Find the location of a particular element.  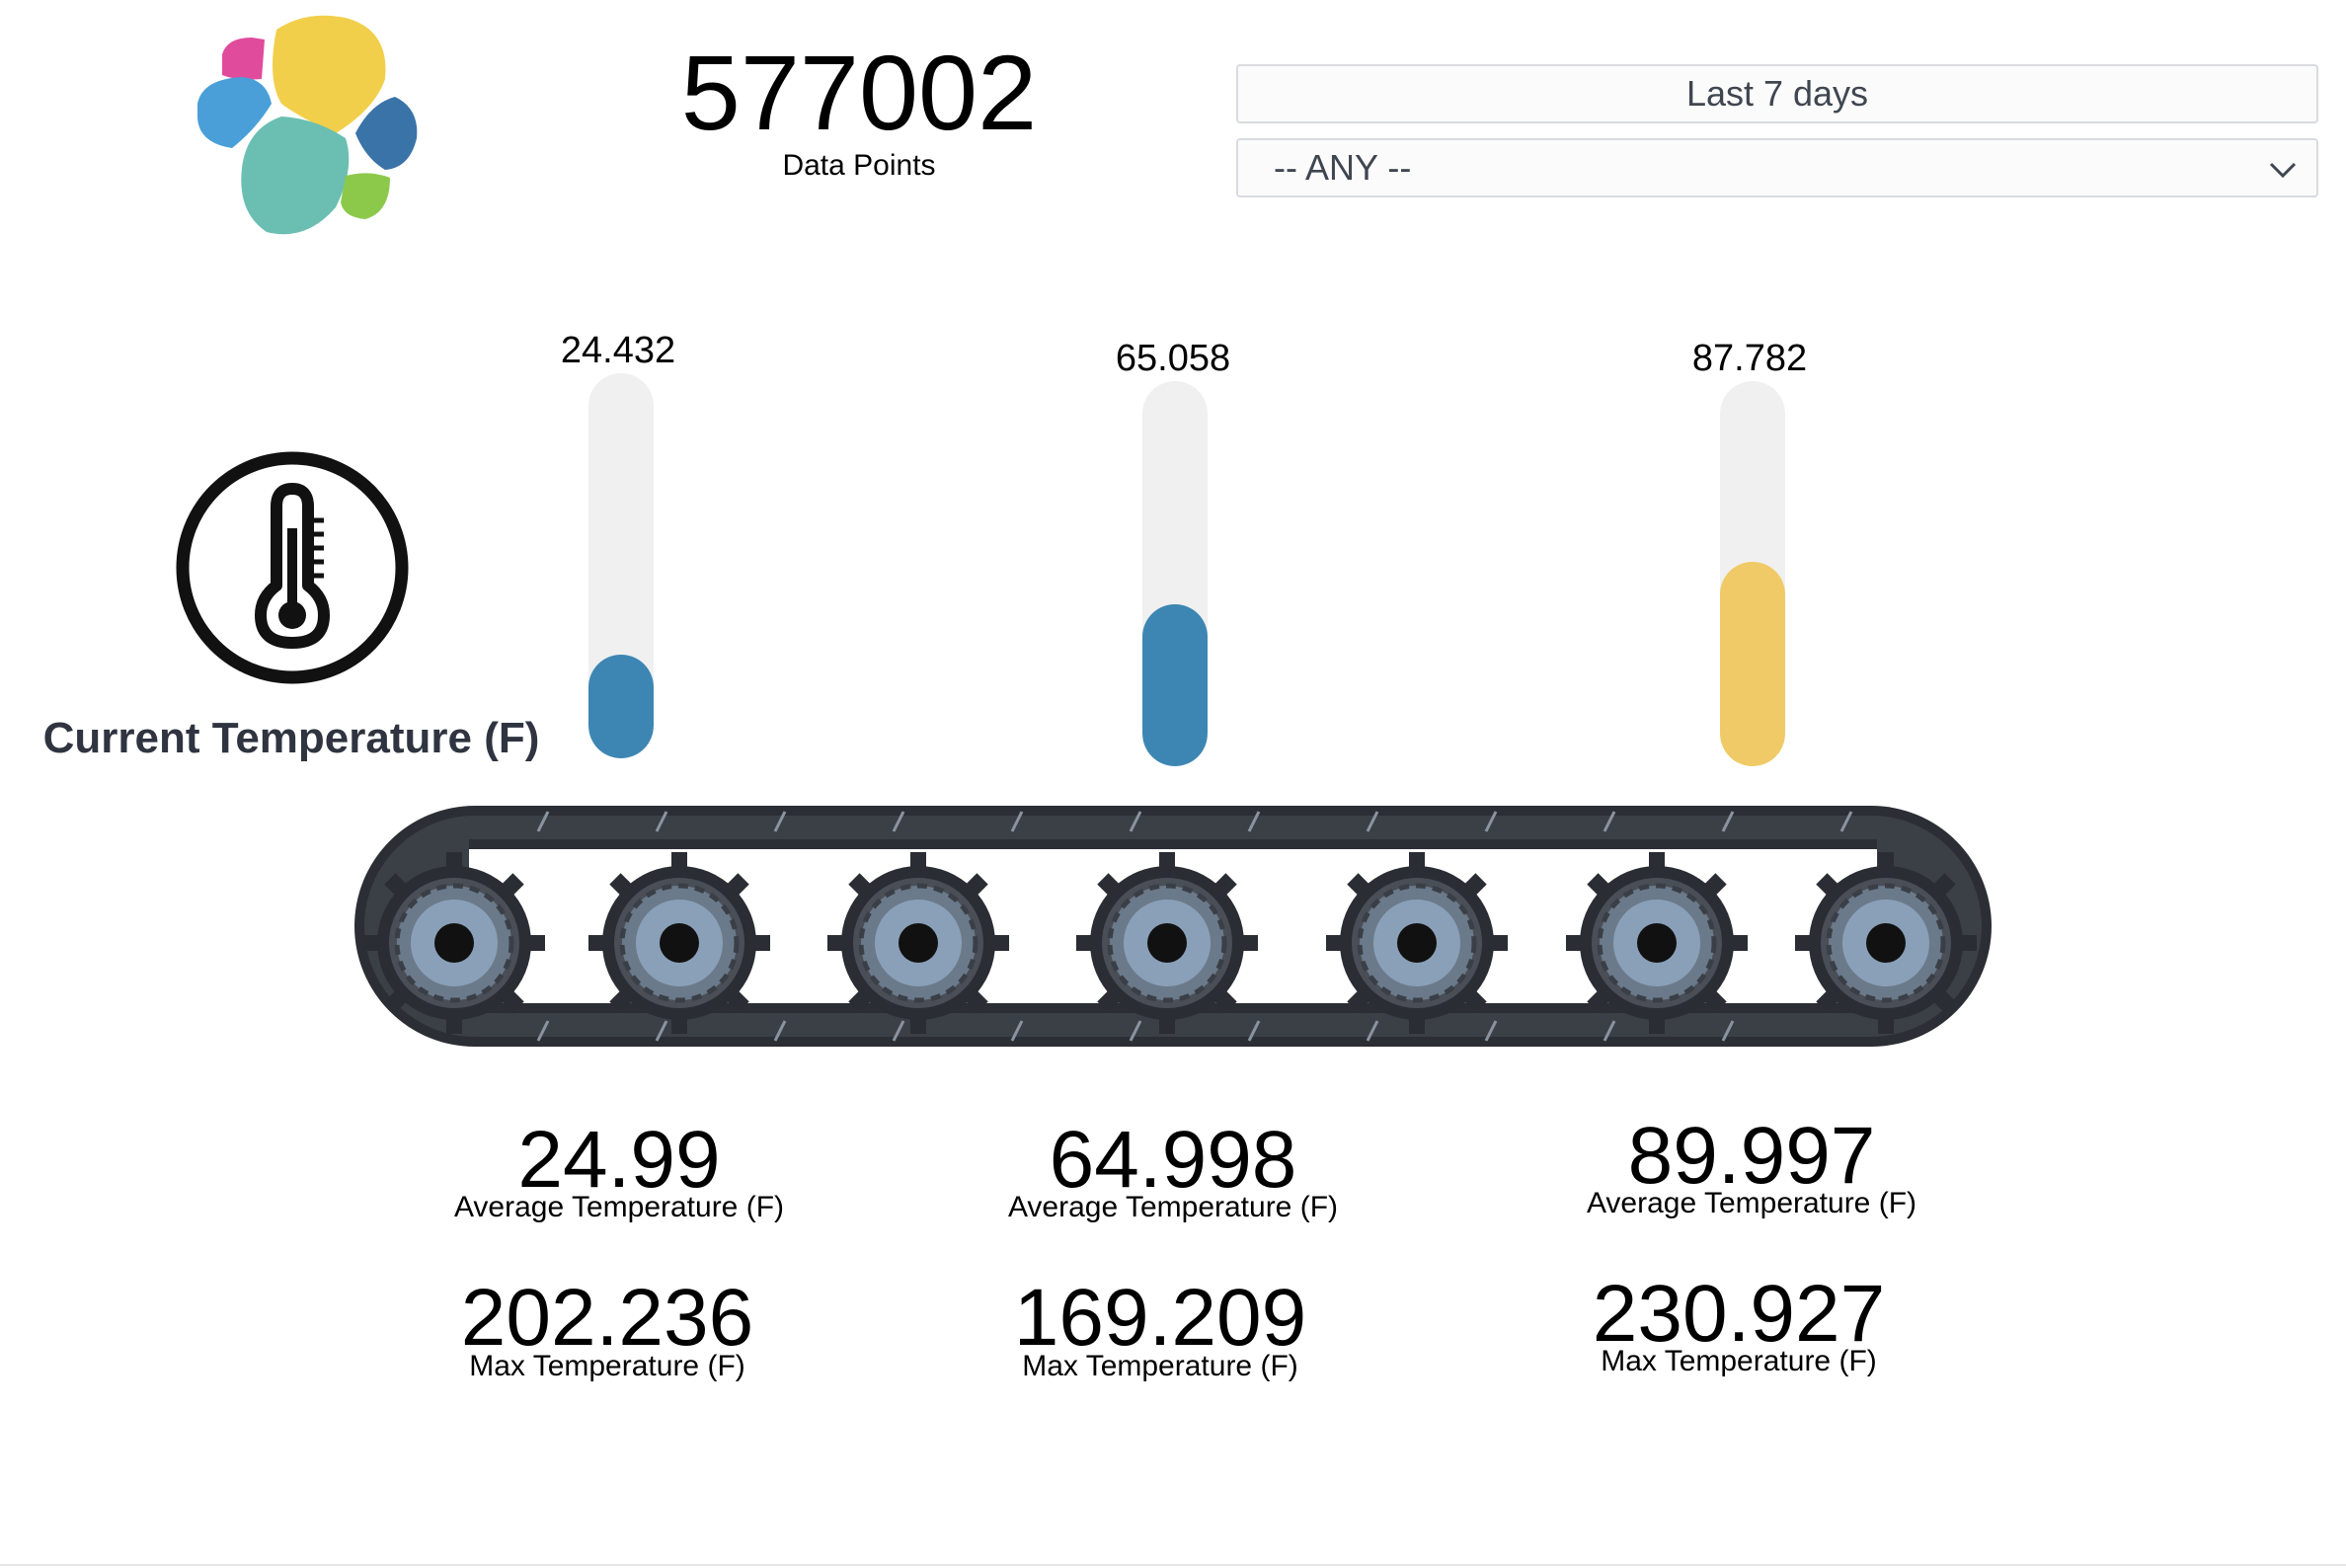

gauge-2-fill is located at coordinates (1175, 685).